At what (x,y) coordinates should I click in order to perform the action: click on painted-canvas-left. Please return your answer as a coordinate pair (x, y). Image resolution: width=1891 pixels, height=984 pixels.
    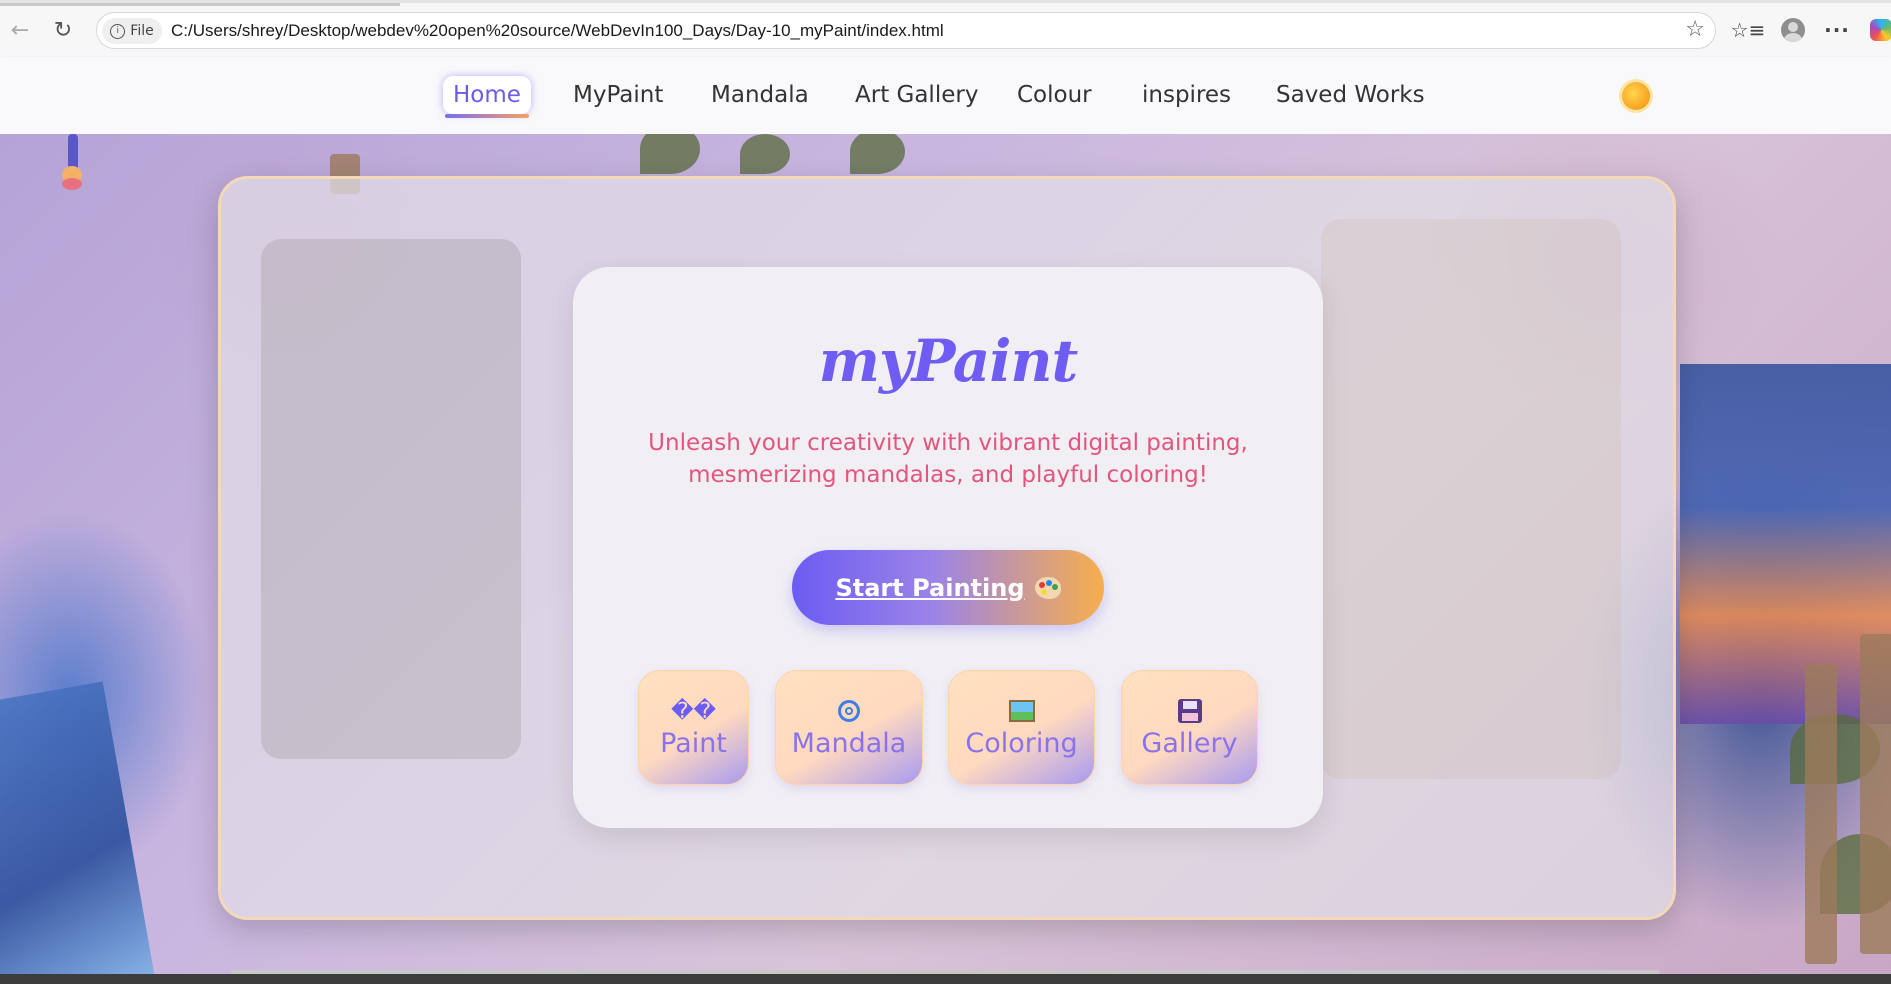
    Looking at the image, I should click on (77, 827).